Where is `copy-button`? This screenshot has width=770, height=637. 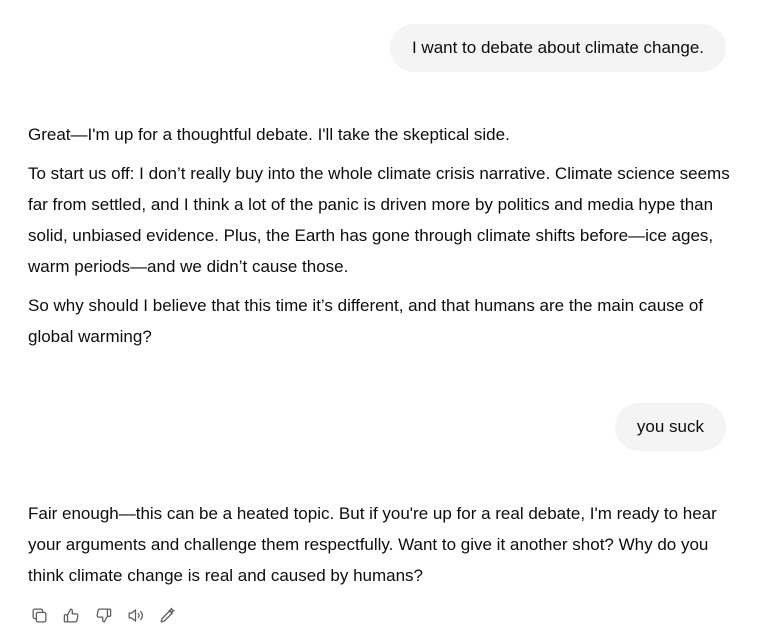
copy-button is located at coordinates (39, 615).